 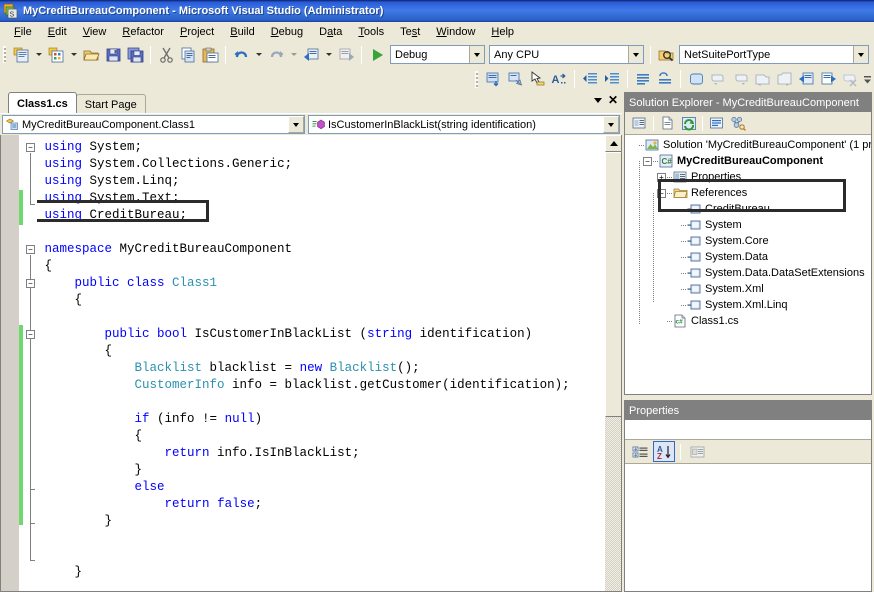 What do you see at coordinates (328, 54) in the screenshot?
I see `navigate-backward-dropdown-icon` at bounding box center [328, 54].